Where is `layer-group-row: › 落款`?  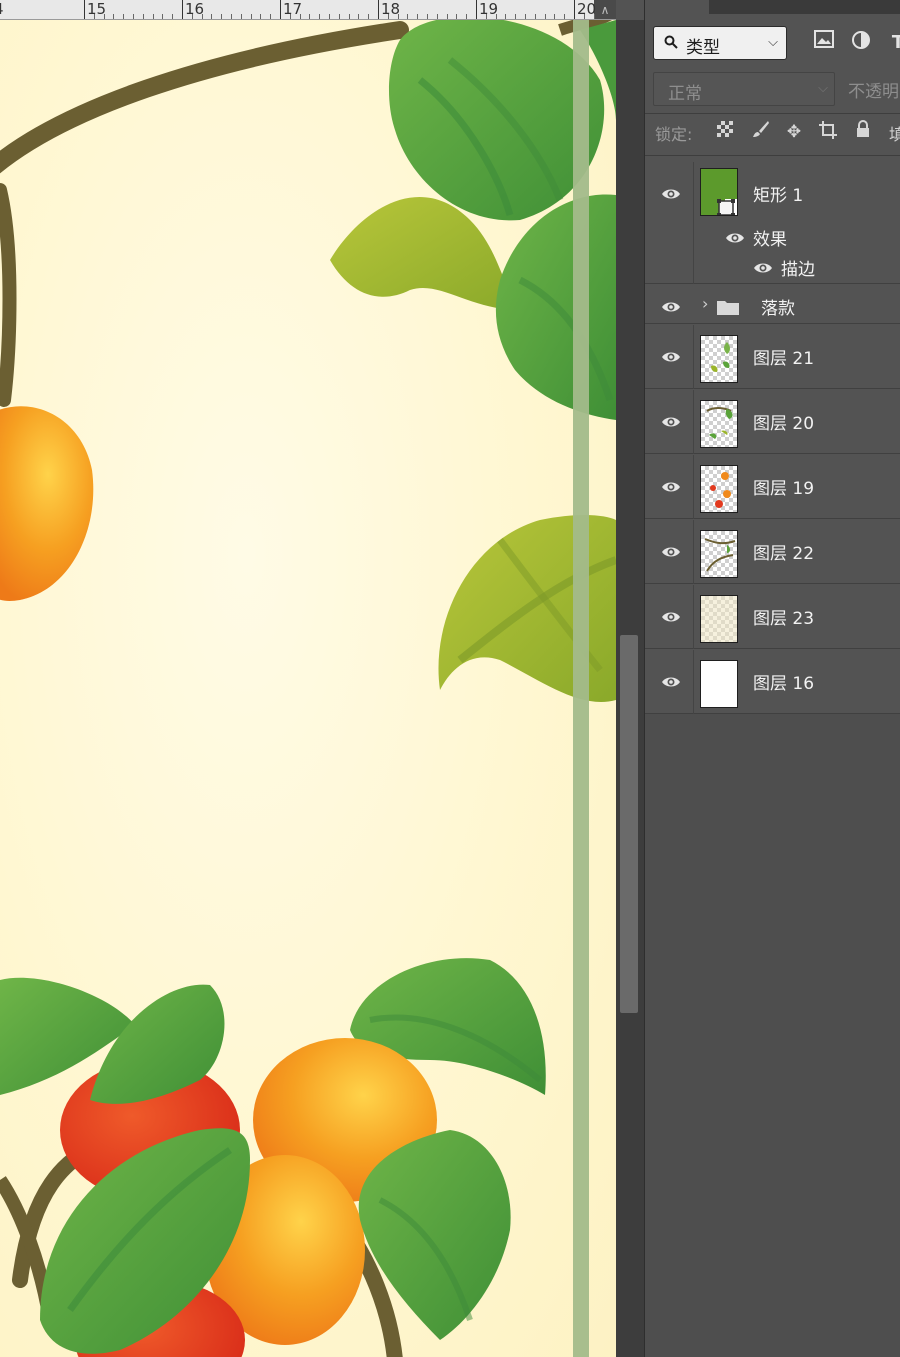 layer-group-row: › 落款 is located at coordinates (772, 307).